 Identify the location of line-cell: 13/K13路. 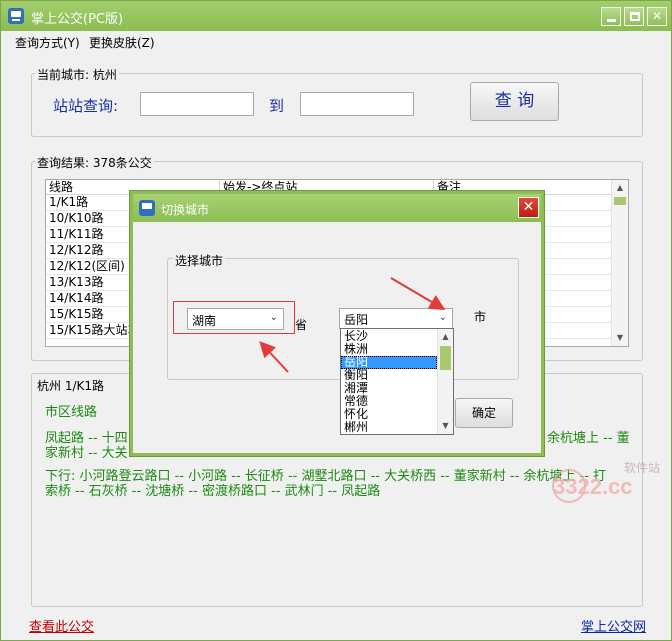
(76, 282).